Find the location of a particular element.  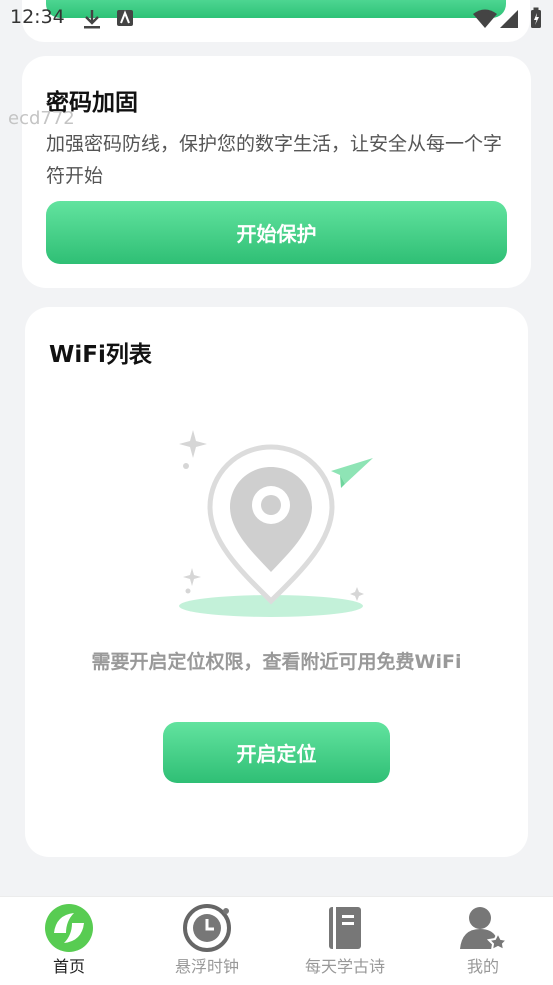

clock-icon is located at coordinates (207, 928).